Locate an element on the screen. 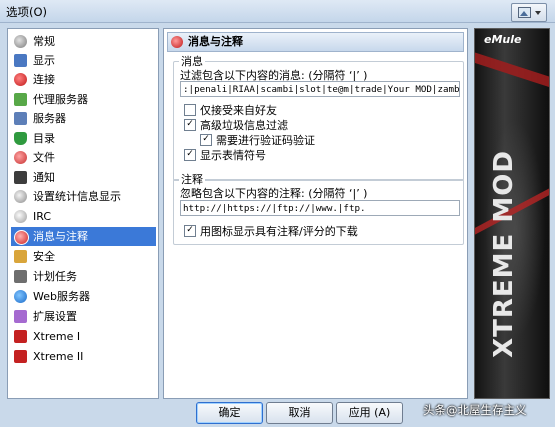  extended-settings-icon is located at coordinates (20, 316).